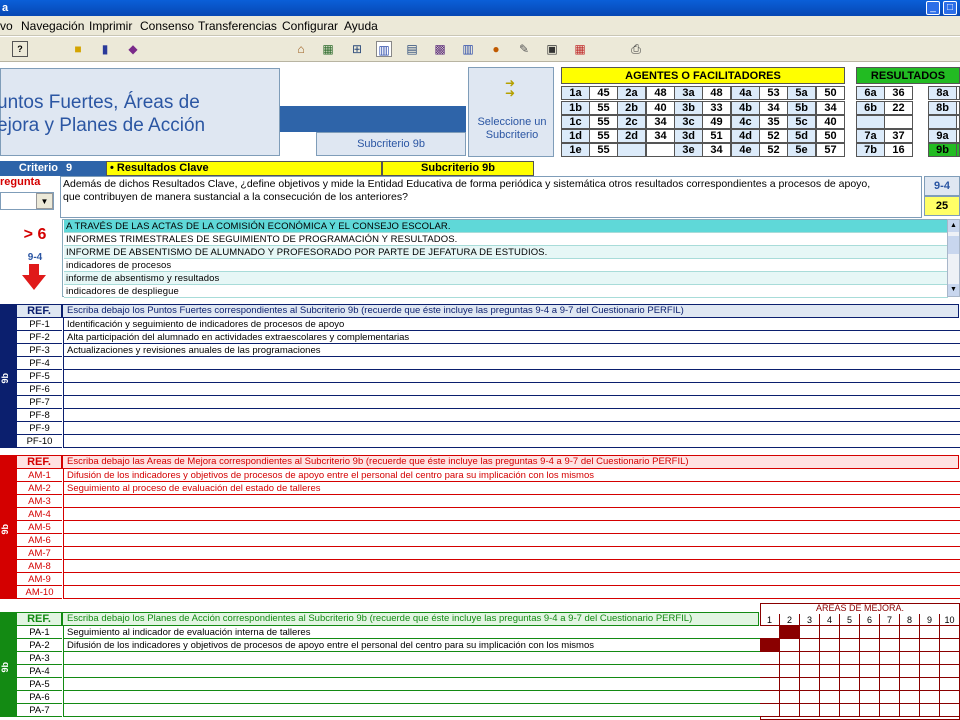 The height and width of the screenshot is (720, 960). I want to click on menu-archivo: vo, so click(6, 26).